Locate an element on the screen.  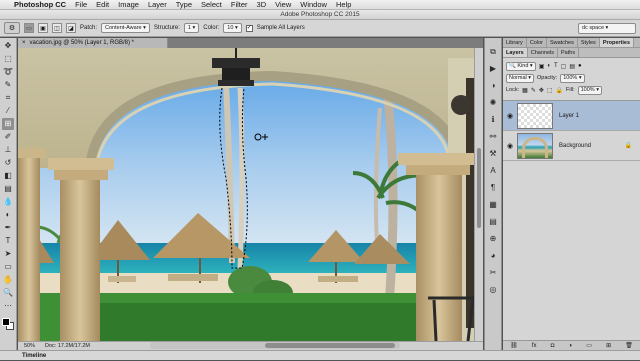
link-layers-icon: ⛓ is located at coordinates (514, 345).